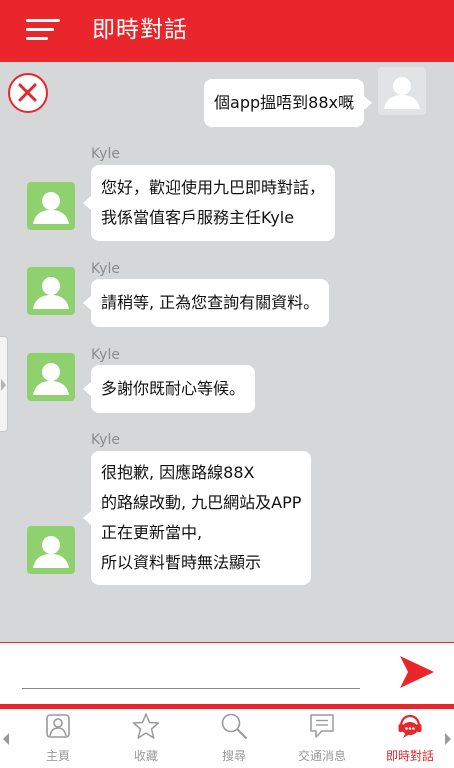  Describe the element at coordinates (447, 739) in the screenshot. I see `scroll-right-arrow` at that location.